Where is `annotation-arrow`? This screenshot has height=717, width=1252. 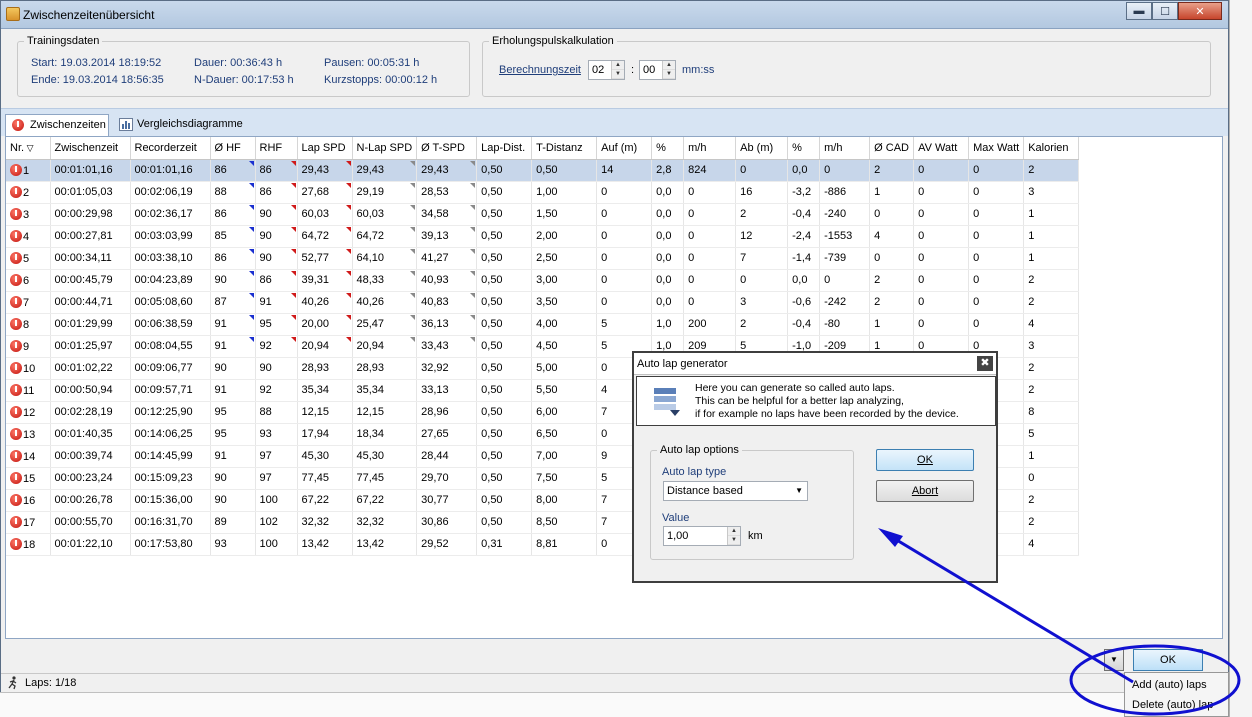
annotation-arrow is located at coordinates (1009, 607).